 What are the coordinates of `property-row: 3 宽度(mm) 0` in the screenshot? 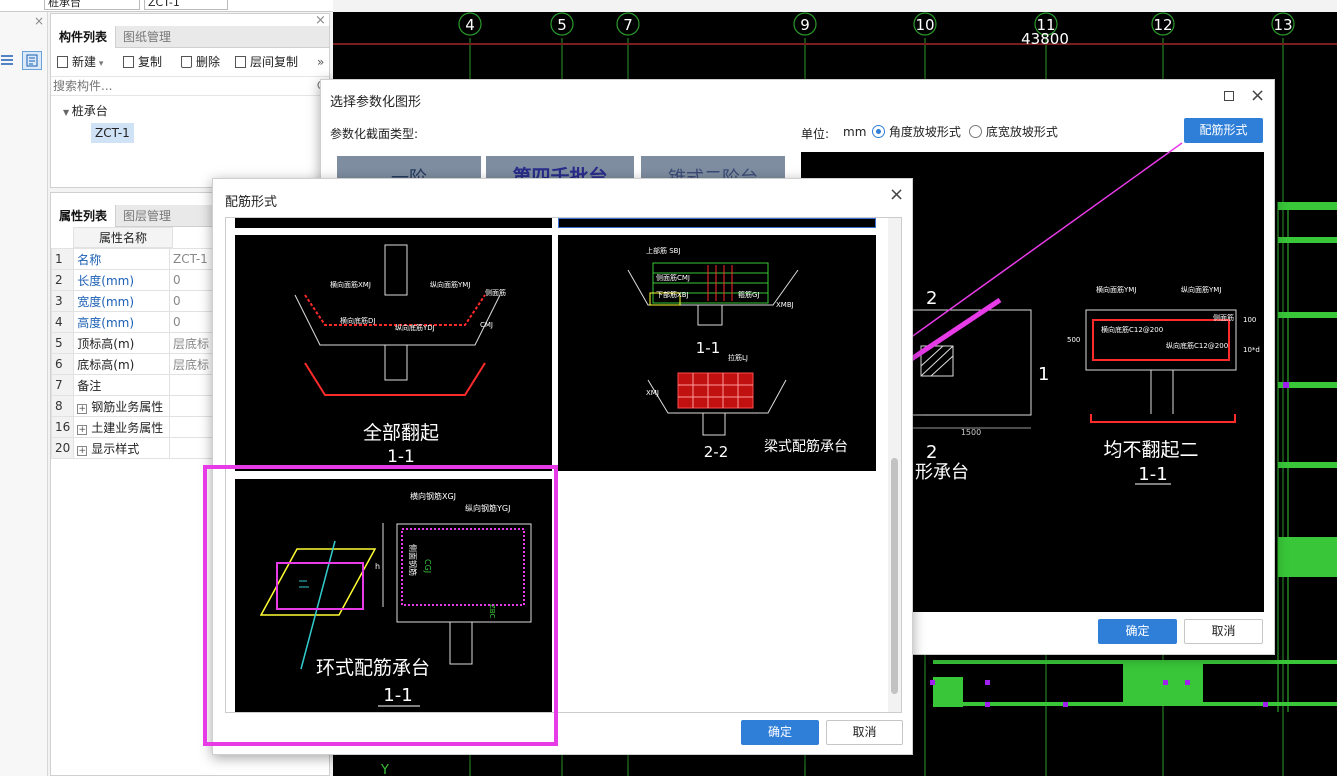 It's located at (132, 301).